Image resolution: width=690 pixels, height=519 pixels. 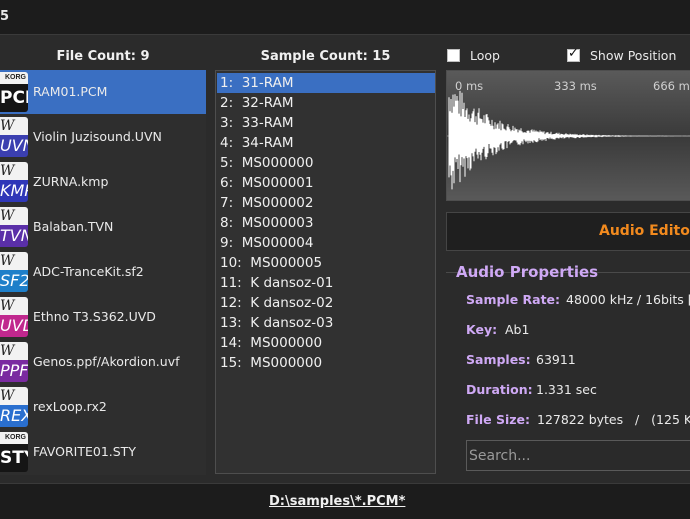 I want to click on status-bar: D:\samples\*.PCM*, so click(x=345, y=501).